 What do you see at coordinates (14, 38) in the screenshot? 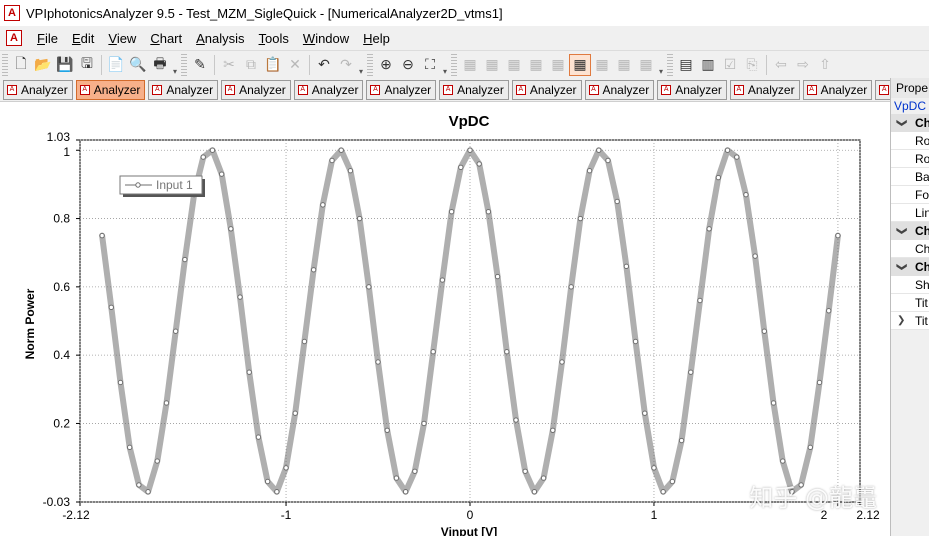
I see `document-window-icon: A` at bounding box center [14, 38].